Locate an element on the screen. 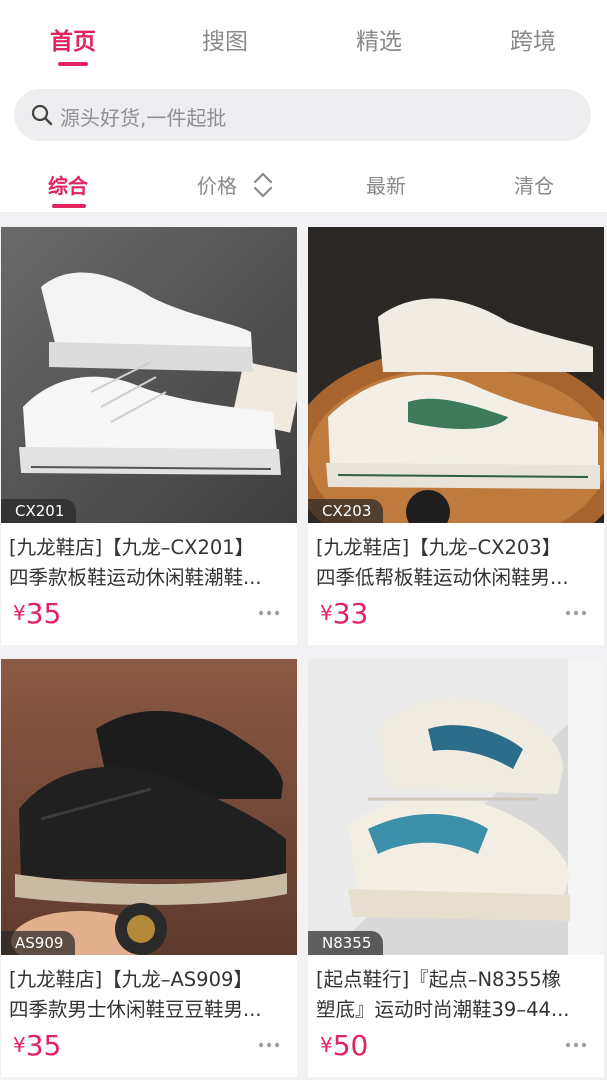 This screenshot has width=607, height=1080. search-placeholder: 源头好货,一件起批 is located at coordinates (143, 118).